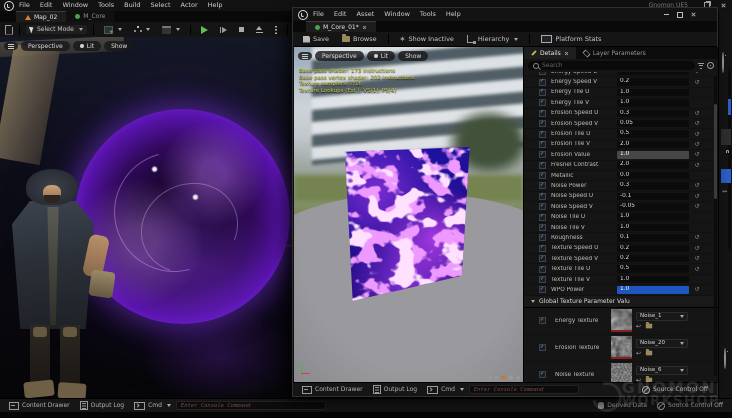 Image resolution: width=732 pixels, height=418 pixels. What do you see at coordinates (24, 5) in the screenshot?
I see `menu-item-file: File` at bounding box center [24, 5].